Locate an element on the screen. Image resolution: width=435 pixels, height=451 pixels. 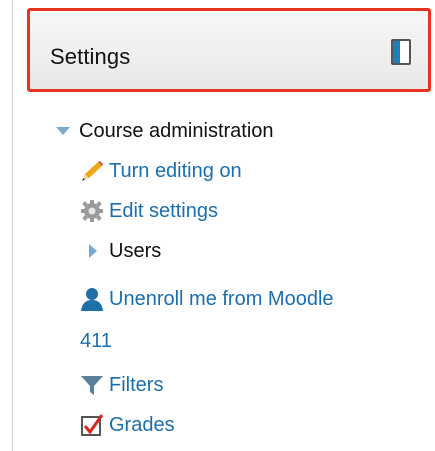
users-label: Users is located at coordinates (135, 251).